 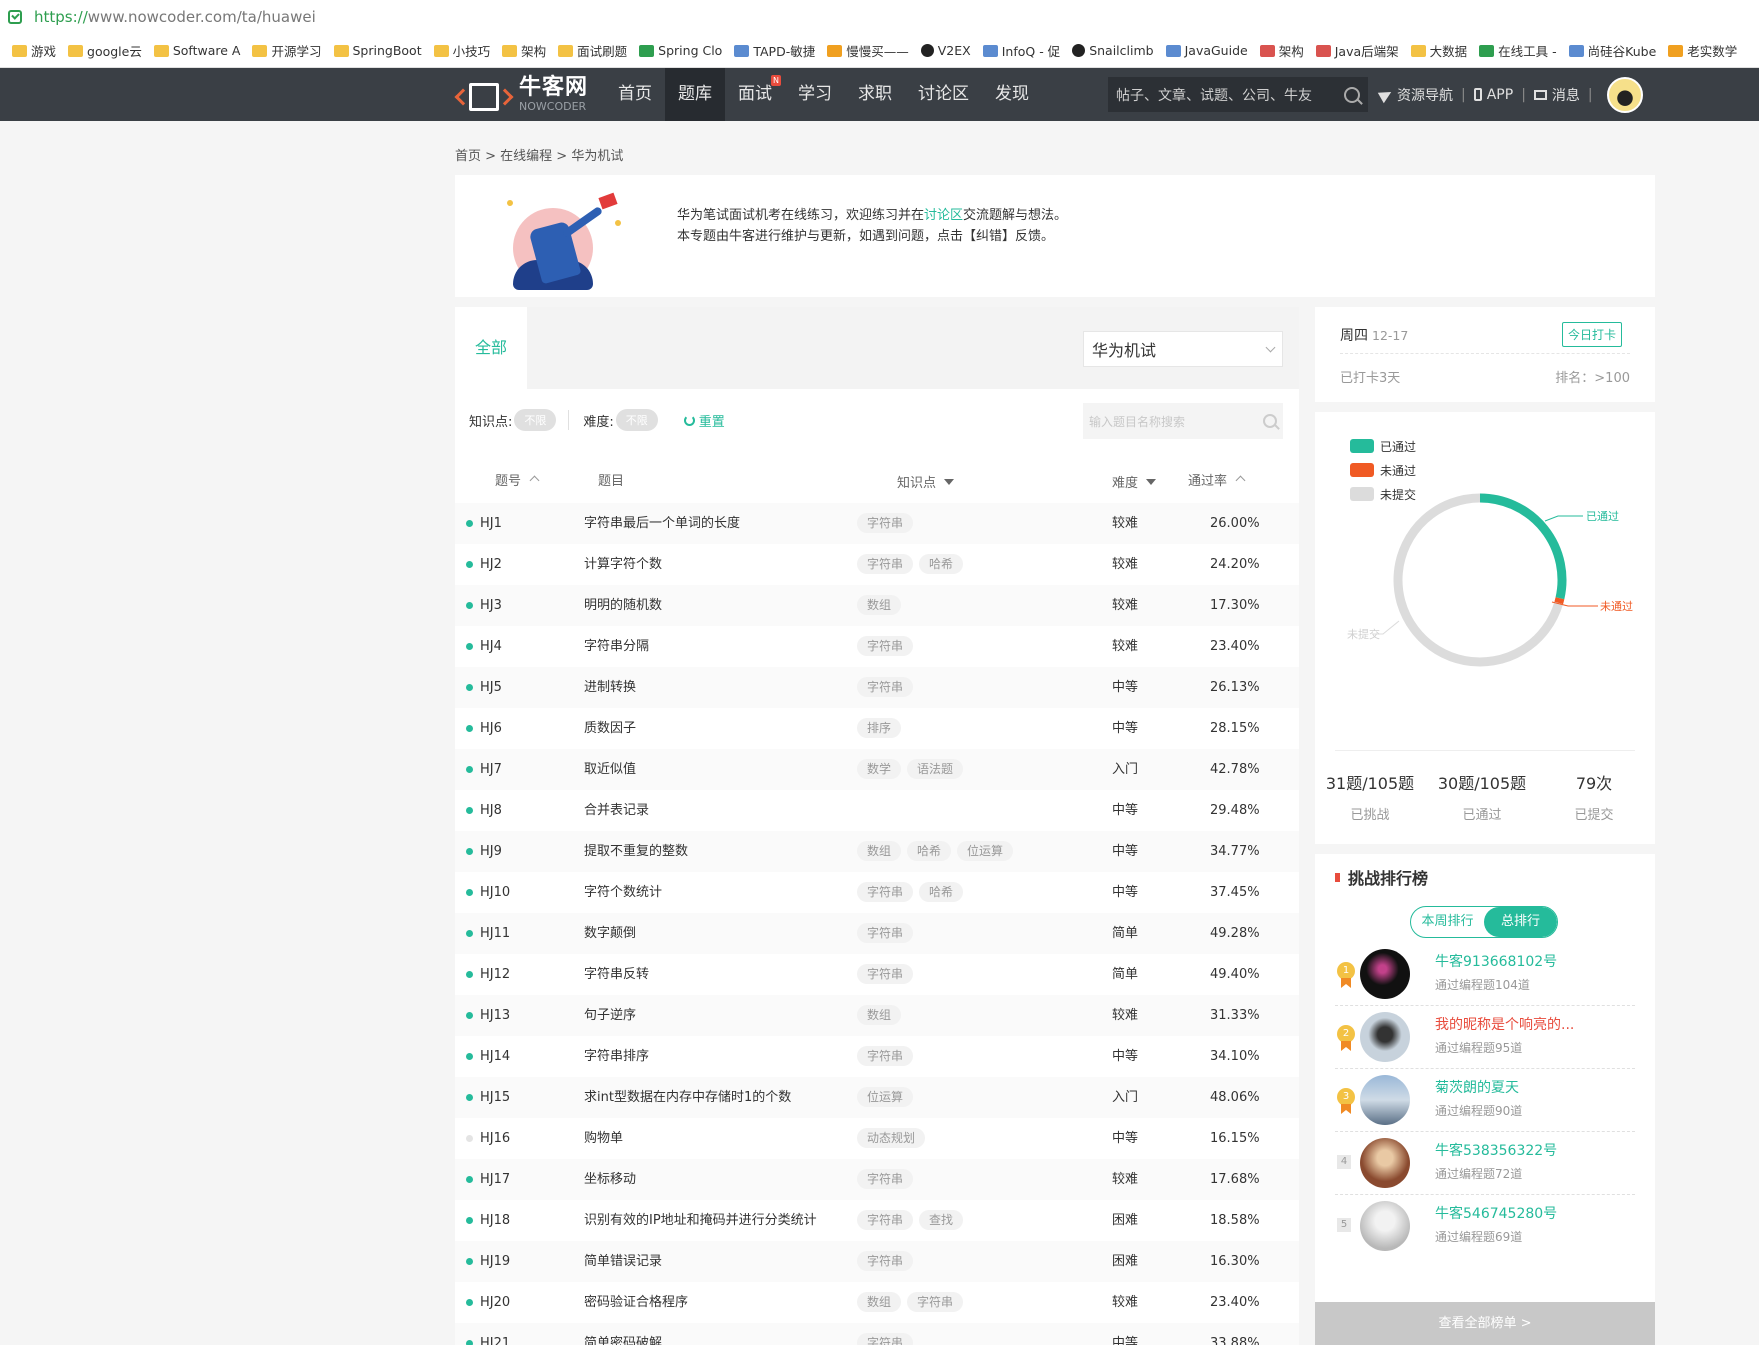 What do you see at coordinates (774, 50) in the screenshot?
I see `bookmark-item: TAPD-敏捷` at bounding box center [774, 50].